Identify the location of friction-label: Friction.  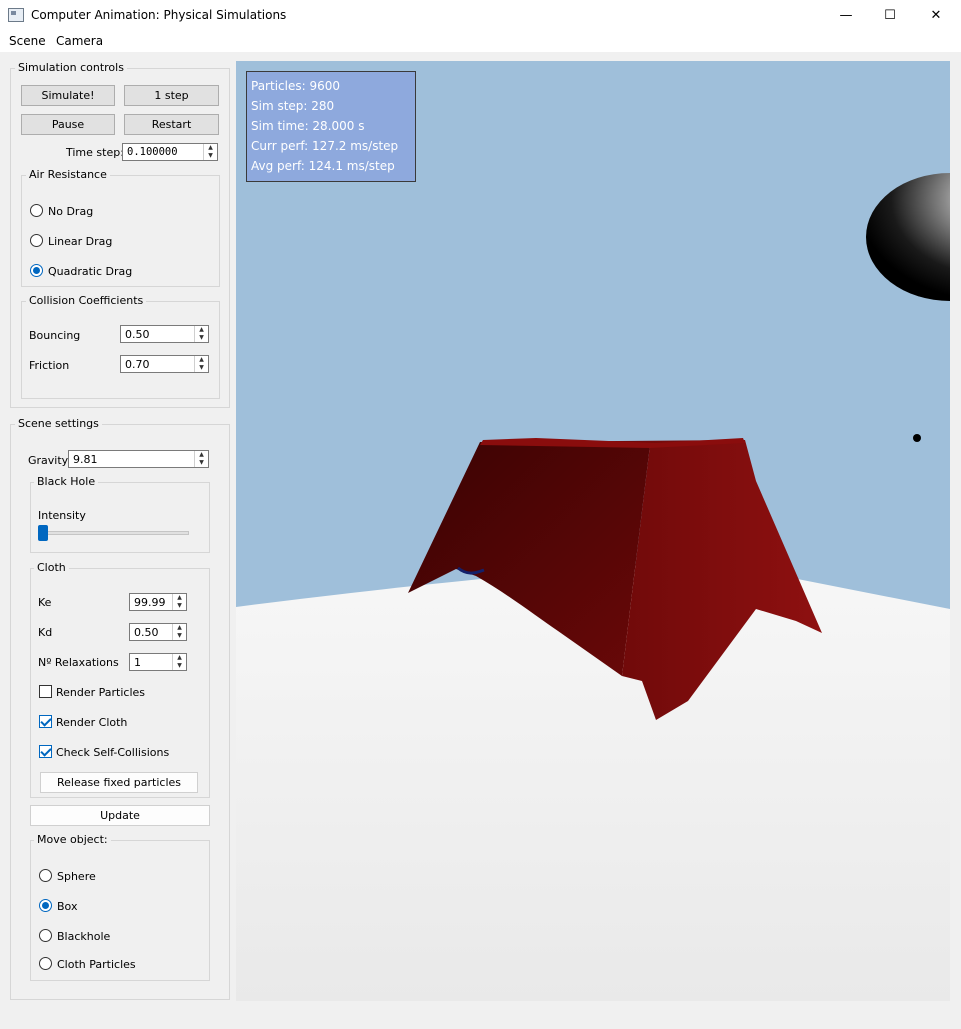
(49, 365).